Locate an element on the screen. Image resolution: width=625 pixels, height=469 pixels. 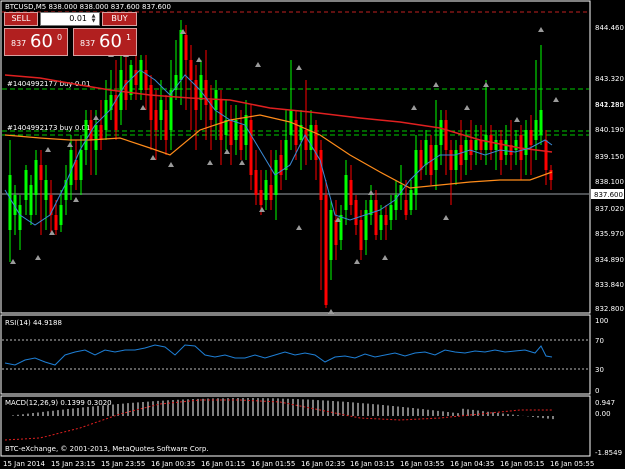
buy-price-small: 837 is located at coordinates (88, 43).